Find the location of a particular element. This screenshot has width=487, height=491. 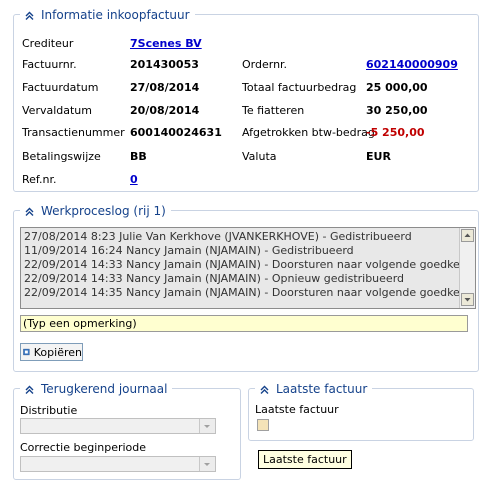

tooltip: Laatste factuur is located at coordinates (305, 459).